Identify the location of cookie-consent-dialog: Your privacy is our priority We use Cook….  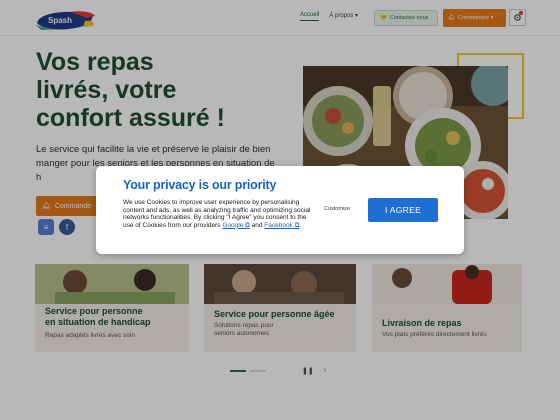
(280, 210).